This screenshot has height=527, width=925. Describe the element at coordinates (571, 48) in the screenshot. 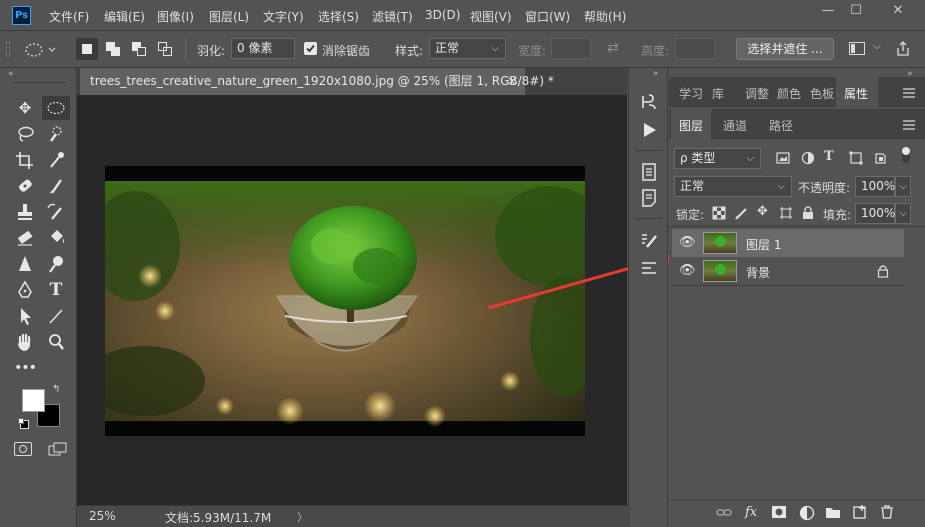

I see `width-input` at that location.